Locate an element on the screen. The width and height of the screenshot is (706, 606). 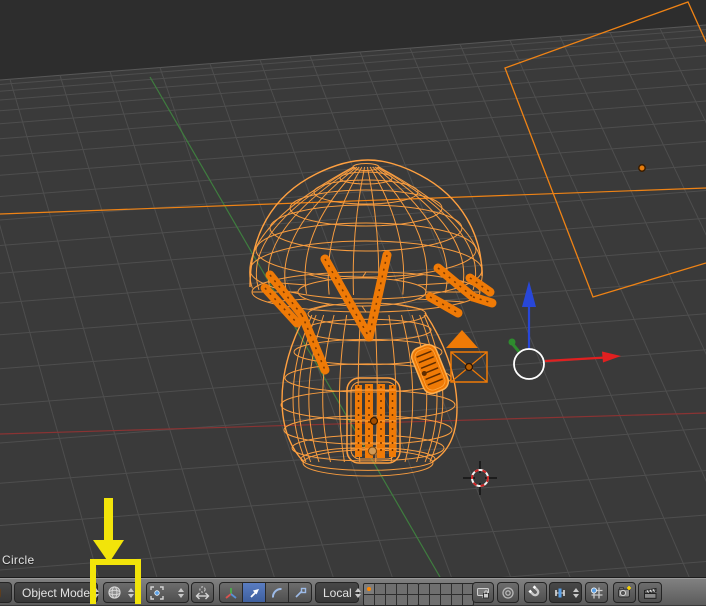
manipulator-button-group is located at coordinates (265, 592).